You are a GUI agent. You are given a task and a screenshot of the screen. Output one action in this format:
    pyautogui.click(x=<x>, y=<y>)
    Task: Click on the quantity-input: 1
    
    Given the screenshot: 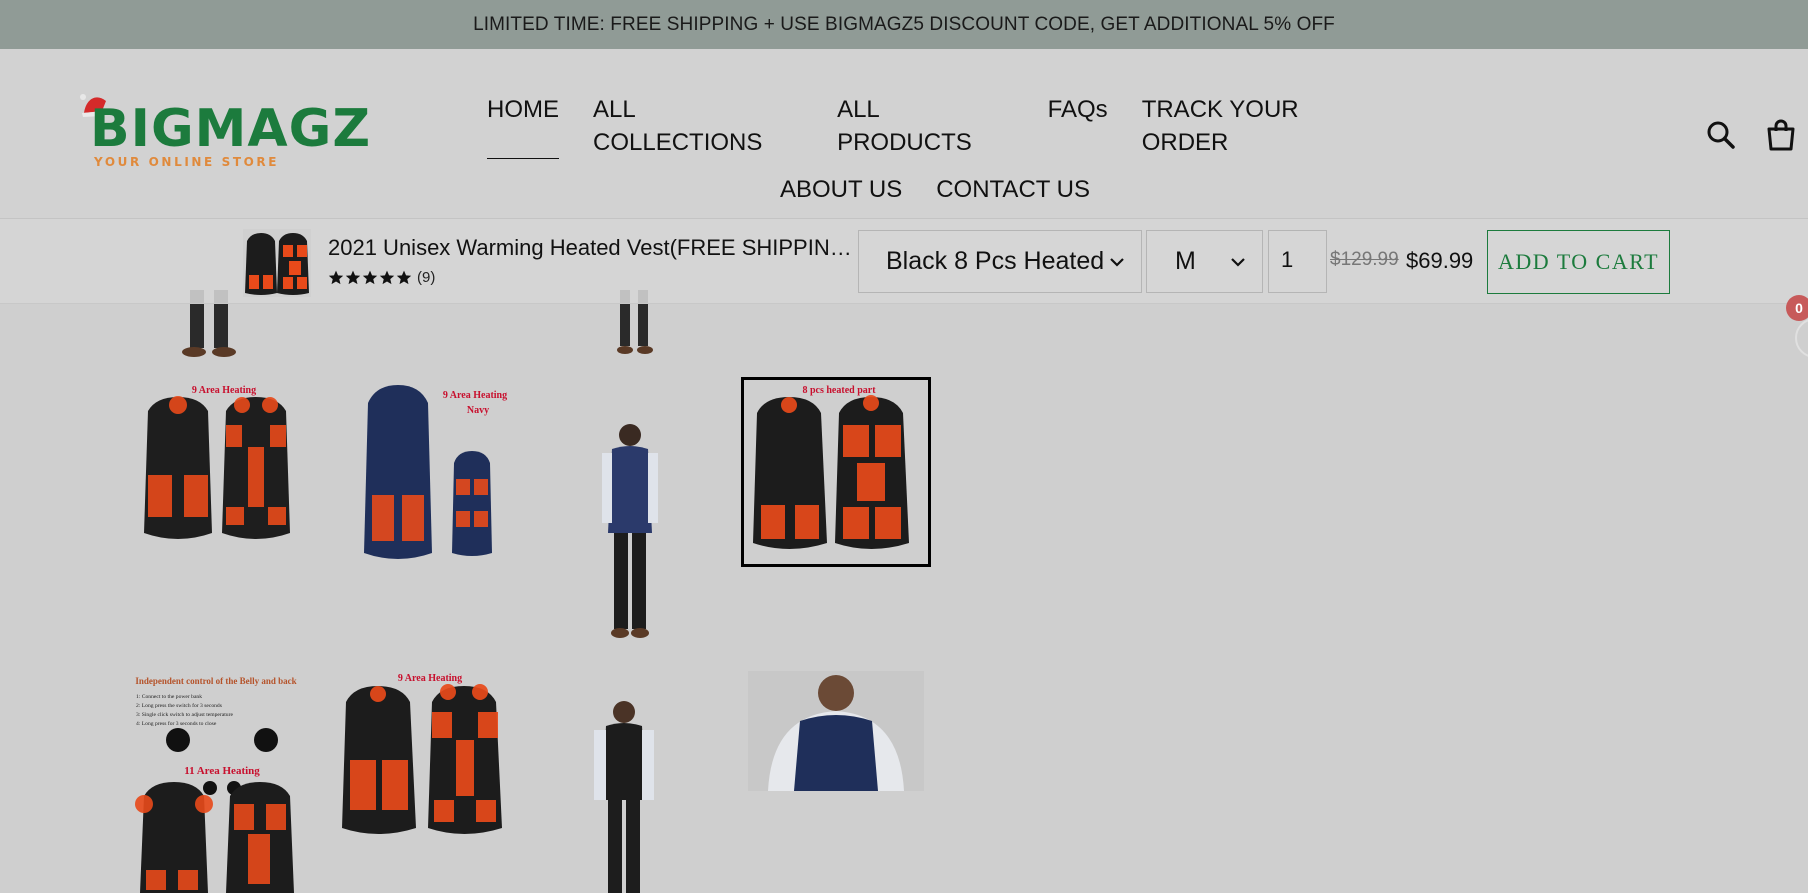 What is the action you would take?
    pyautogui.click(x=1297, y=261)
    